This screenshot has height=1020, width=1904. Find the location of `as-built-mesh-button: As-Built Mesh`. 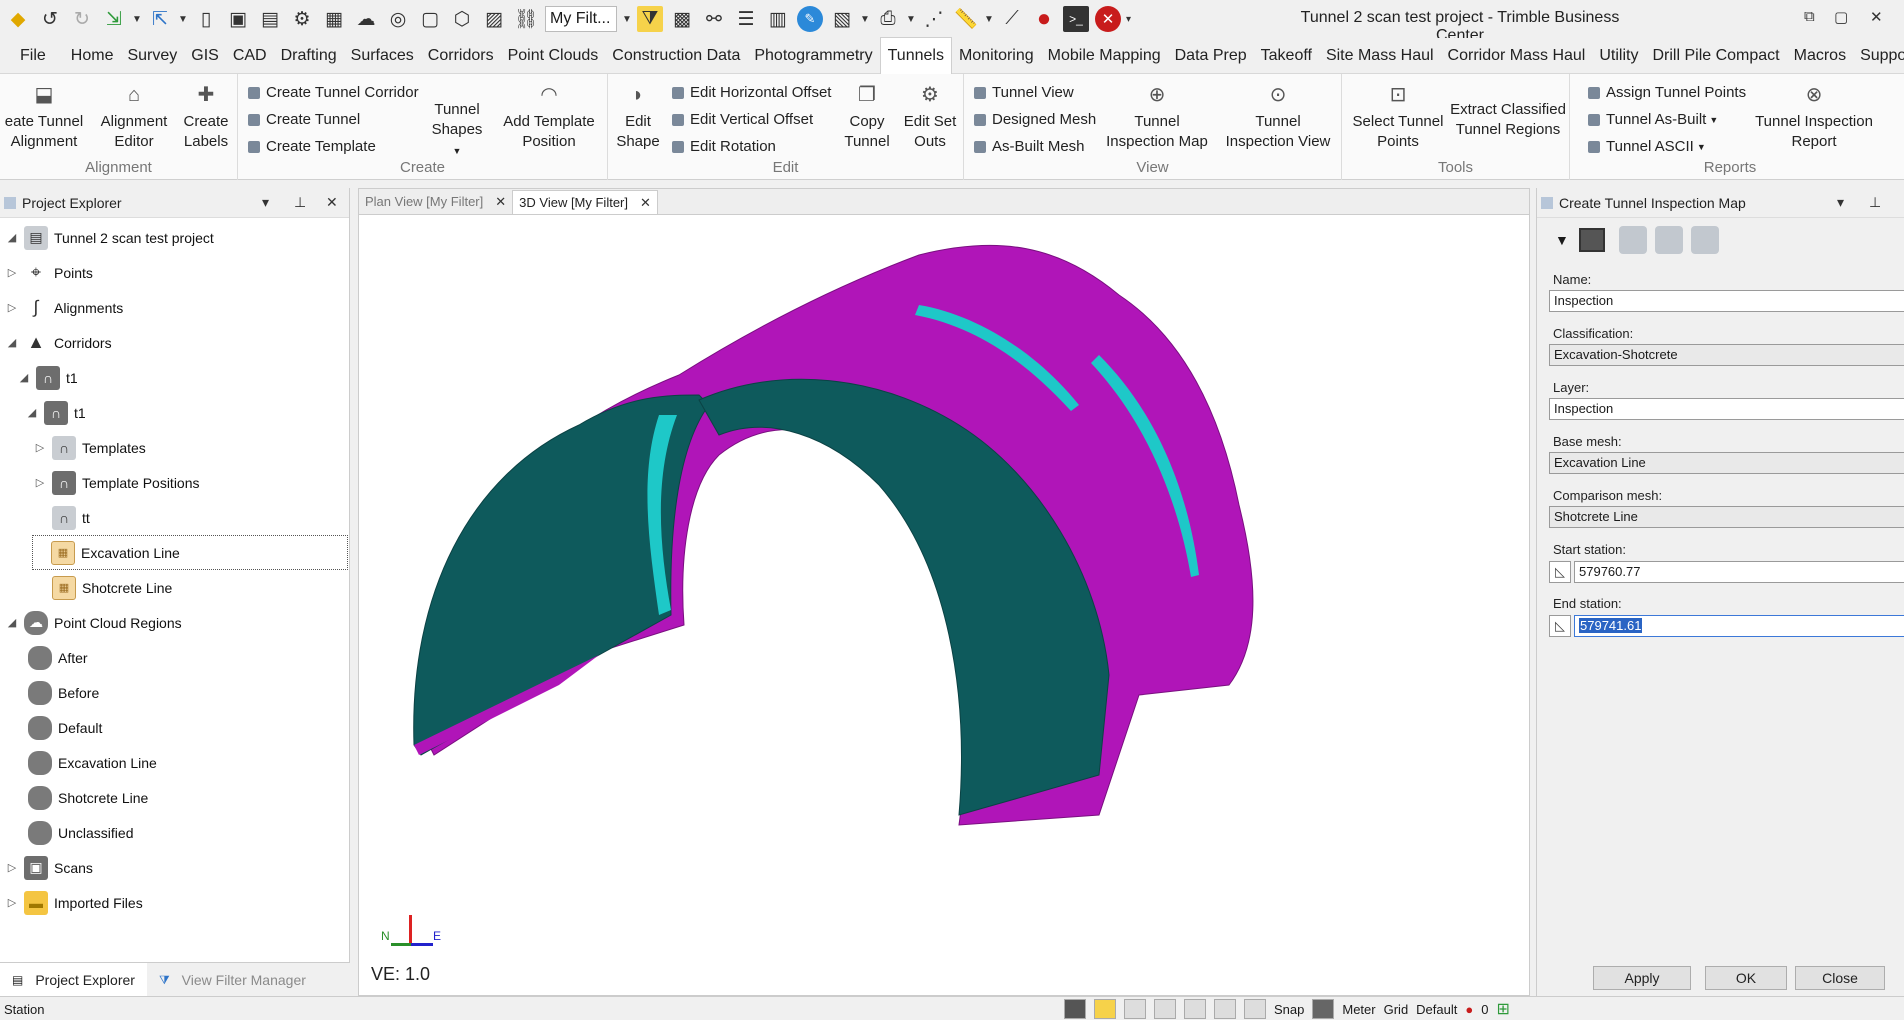

as-built-mesh-button: As-Built Mesh is located at coordinates (1029, 146).